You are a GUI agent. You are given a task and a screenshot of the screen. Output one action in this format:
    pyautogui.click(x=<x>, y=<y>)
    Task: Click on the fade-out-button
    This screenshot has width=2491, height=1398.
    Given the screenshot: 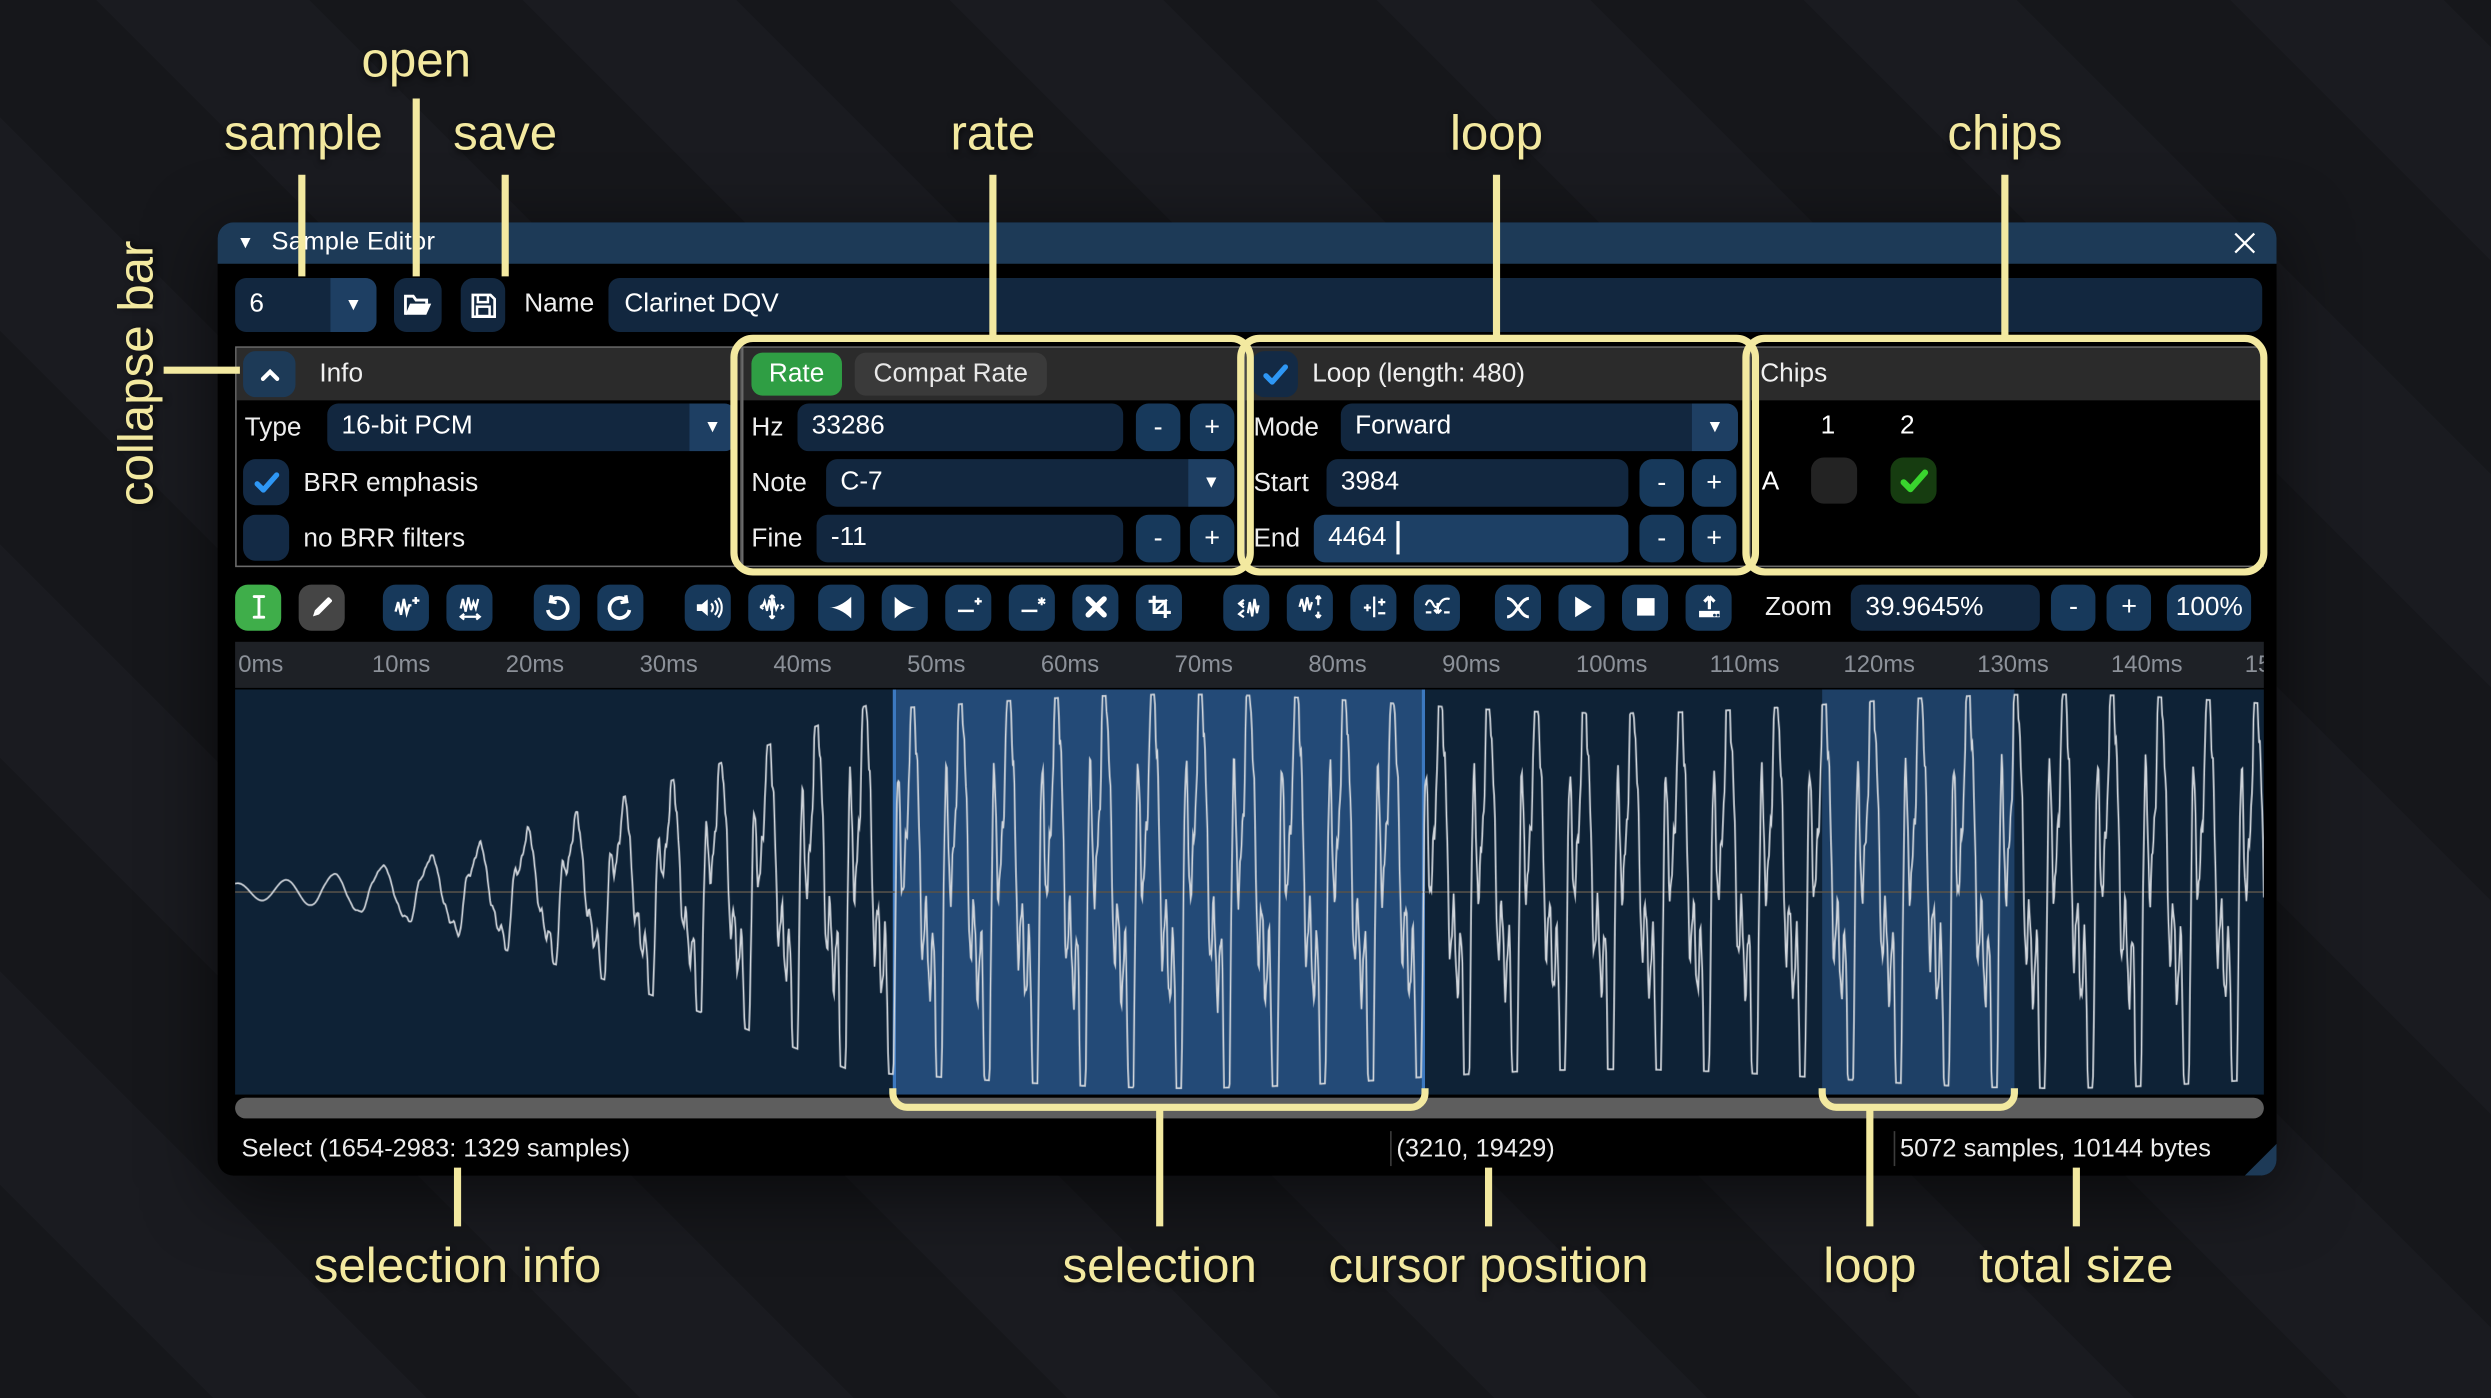 What is the action you would take?
    pyautogui.click(x=904, y=606)
    